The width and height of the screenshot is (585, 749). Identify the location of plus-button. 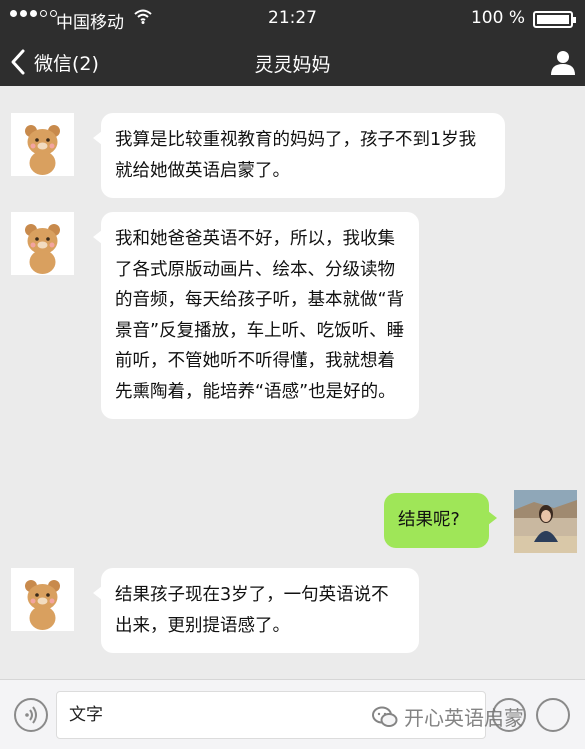
(553, 715).